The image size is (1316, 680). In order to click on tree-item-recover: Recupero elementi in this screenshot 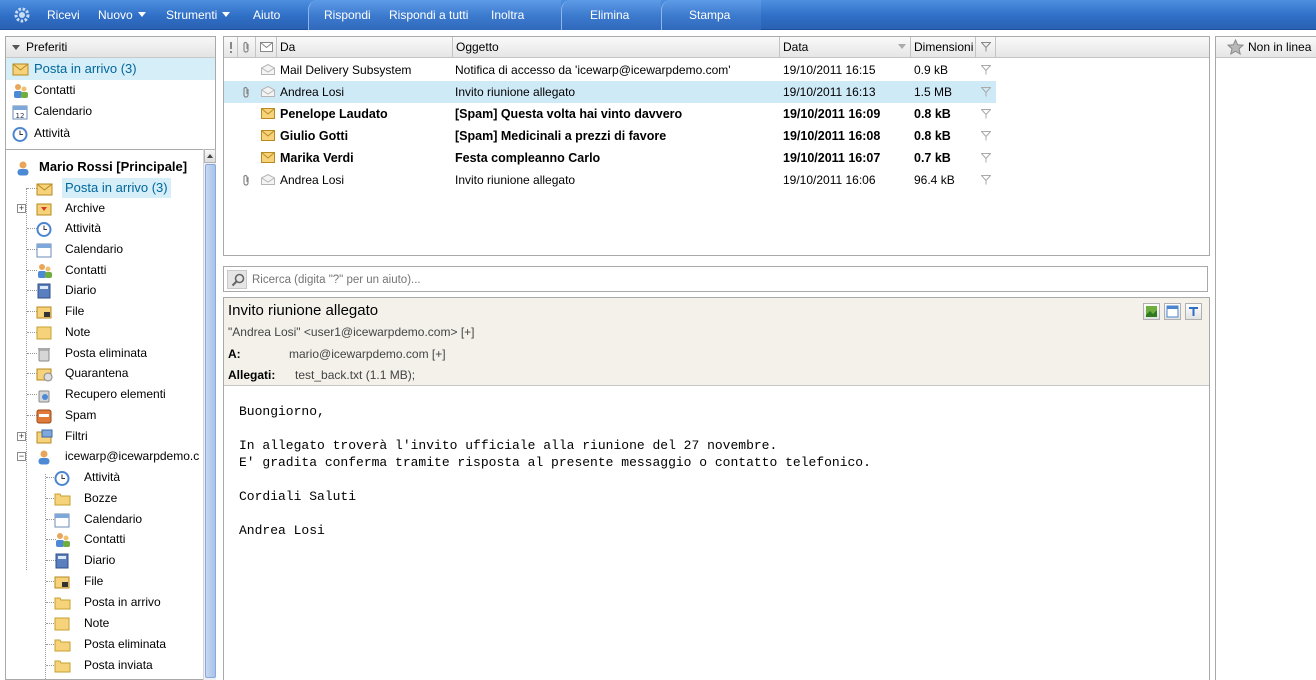, I will do `click(104, 394)`.